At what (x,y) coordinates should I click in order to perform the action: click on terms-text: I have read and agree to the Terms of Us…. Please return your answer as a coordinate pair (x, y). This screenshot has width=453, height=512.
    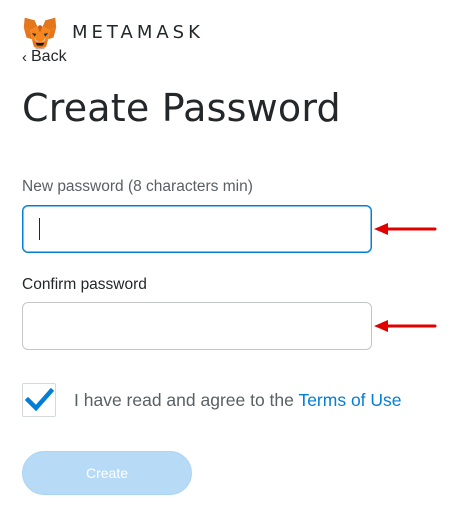
    Looking at the image, I should click on (238, 400).